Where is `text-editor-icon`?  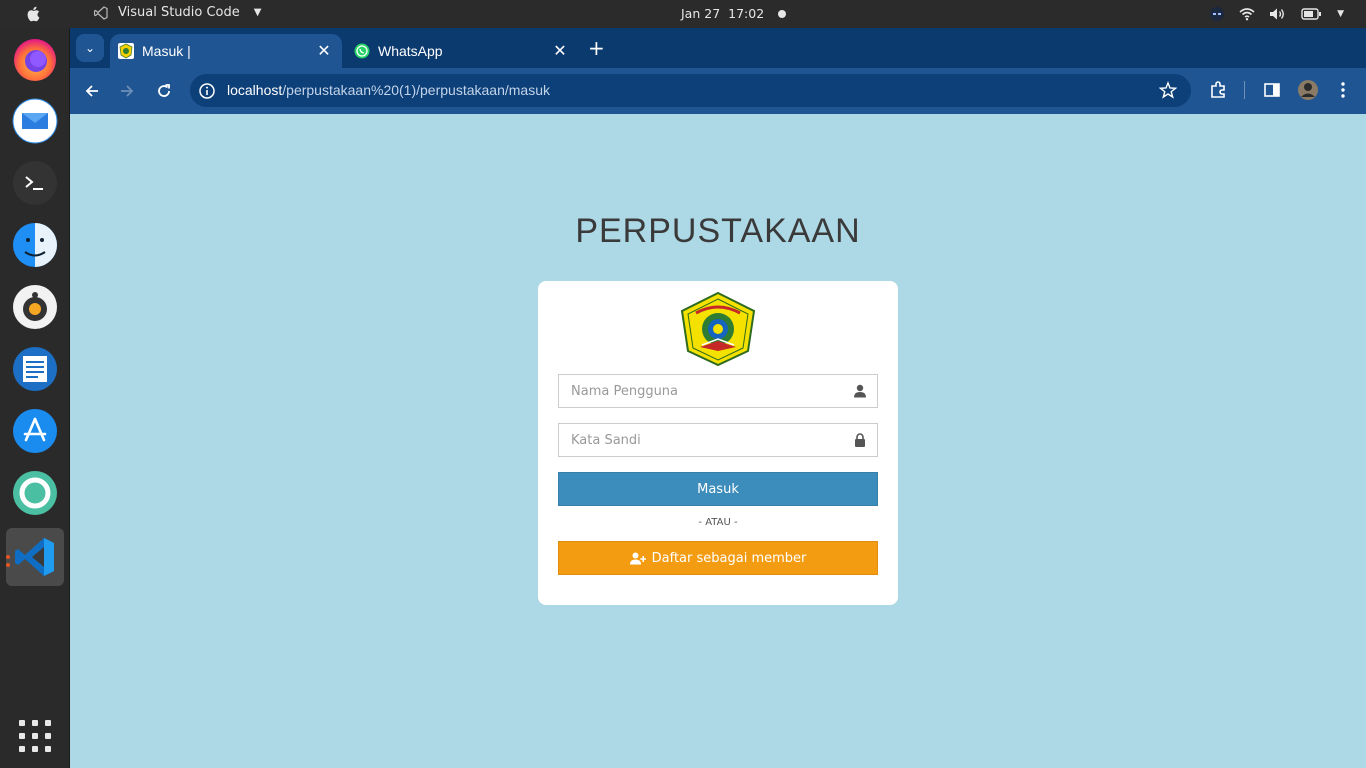
text-editor-icon is located at coordinates (35, 369).